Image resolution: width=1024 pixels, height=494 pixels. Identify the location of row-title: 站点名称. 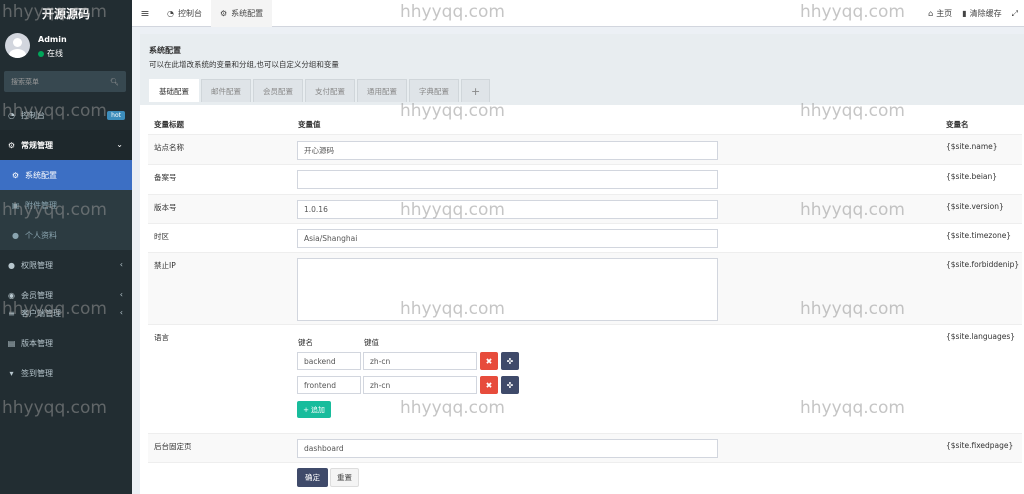
(169, 147).